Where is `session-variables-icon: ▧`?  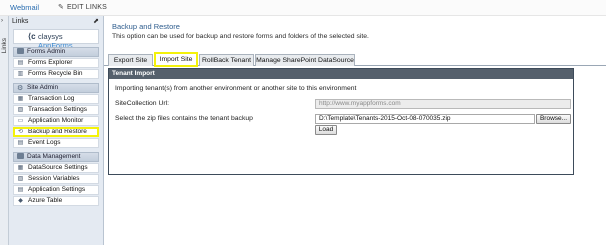 session-variables-icon: ▧ is located at coordinates (20, 179).